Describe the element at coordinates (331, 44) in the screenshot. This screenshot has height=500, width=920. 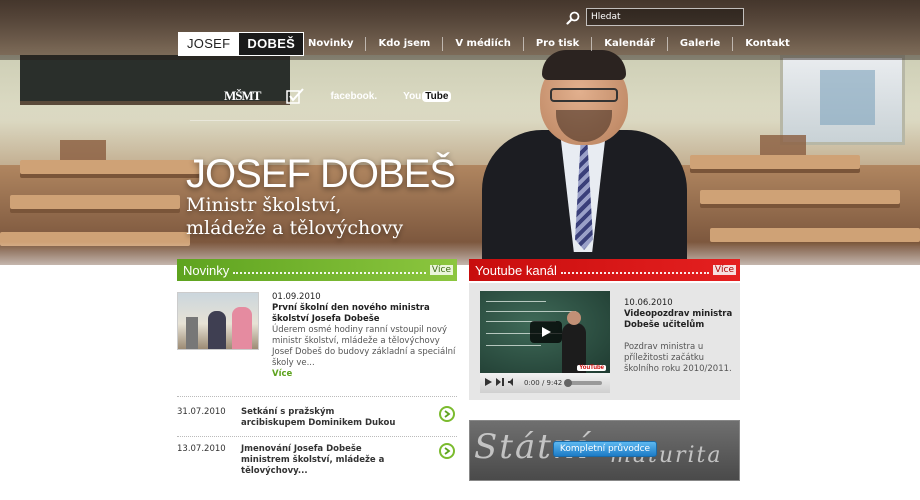
I see `nav-novinky: Novinky` at that location.